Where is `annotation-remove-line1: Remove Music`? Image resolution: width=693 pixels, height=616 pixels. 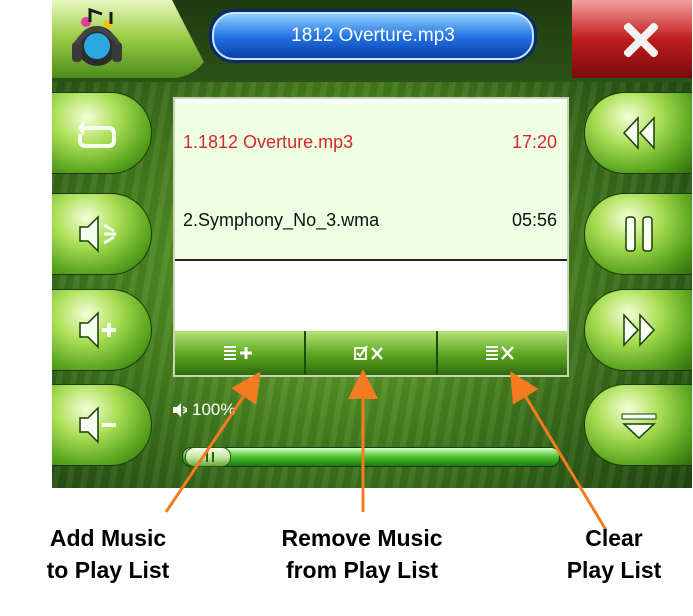 annotation-remove-line1: Remove Music is located at coordinates (362, 538).